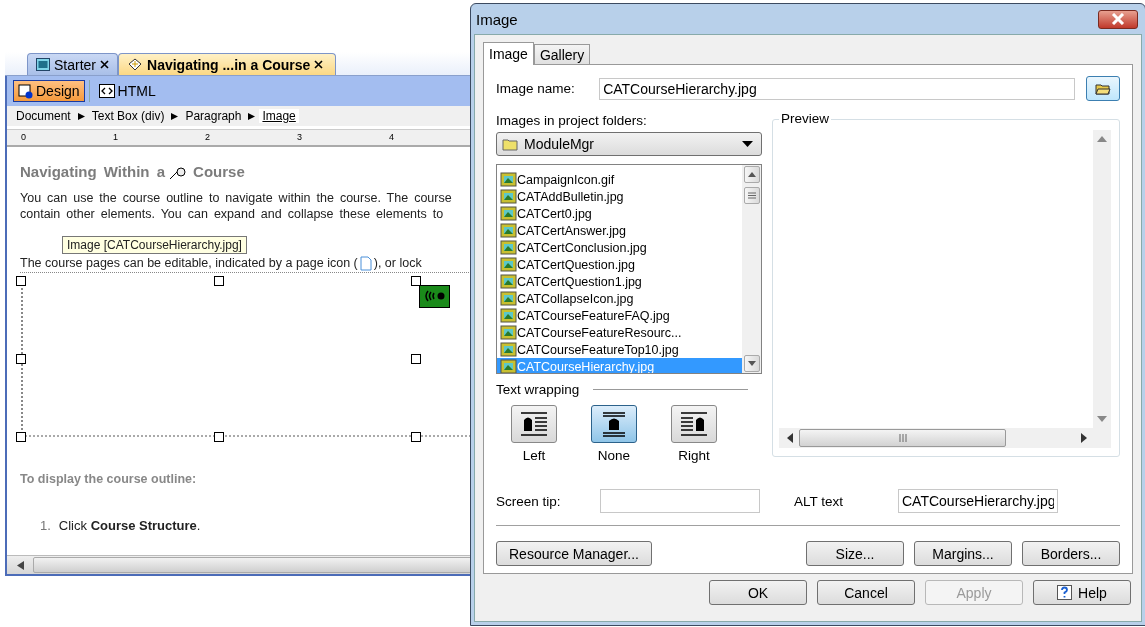 The image size is (1145, 627). Describe the element at coordinates (127, 91) in the screenshot. I see `view-tab: HTML` at that location.